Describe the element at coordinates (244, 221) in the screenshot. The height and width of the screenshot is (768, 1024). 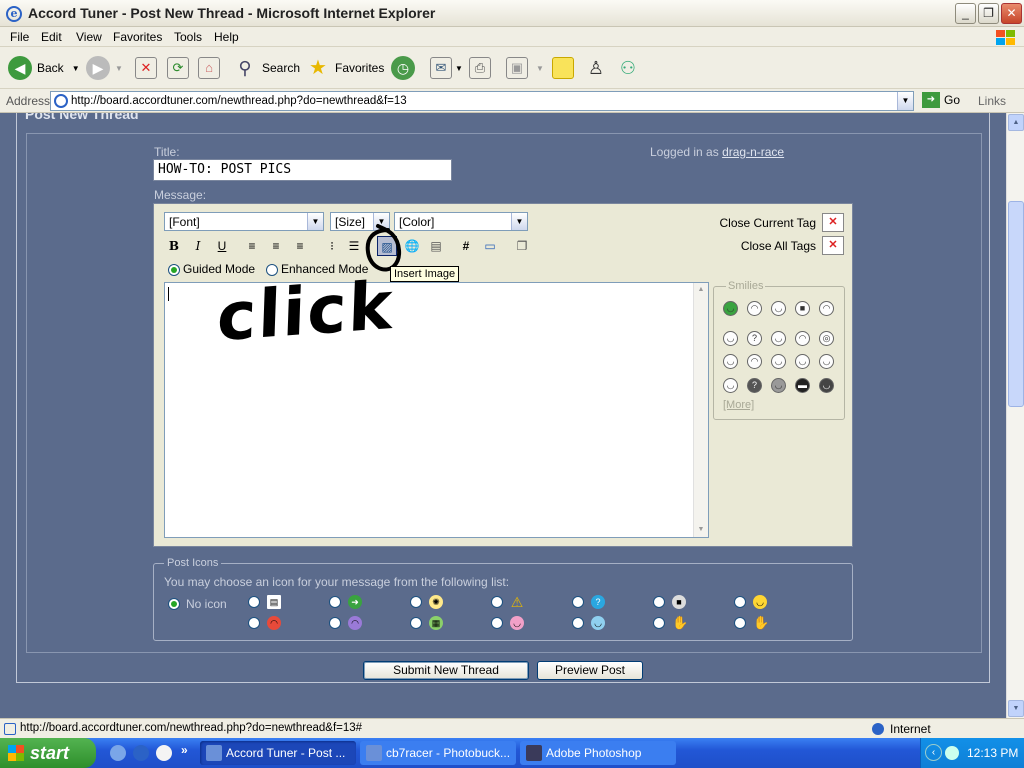
I see `font-select: [Font] ▼` at that location.